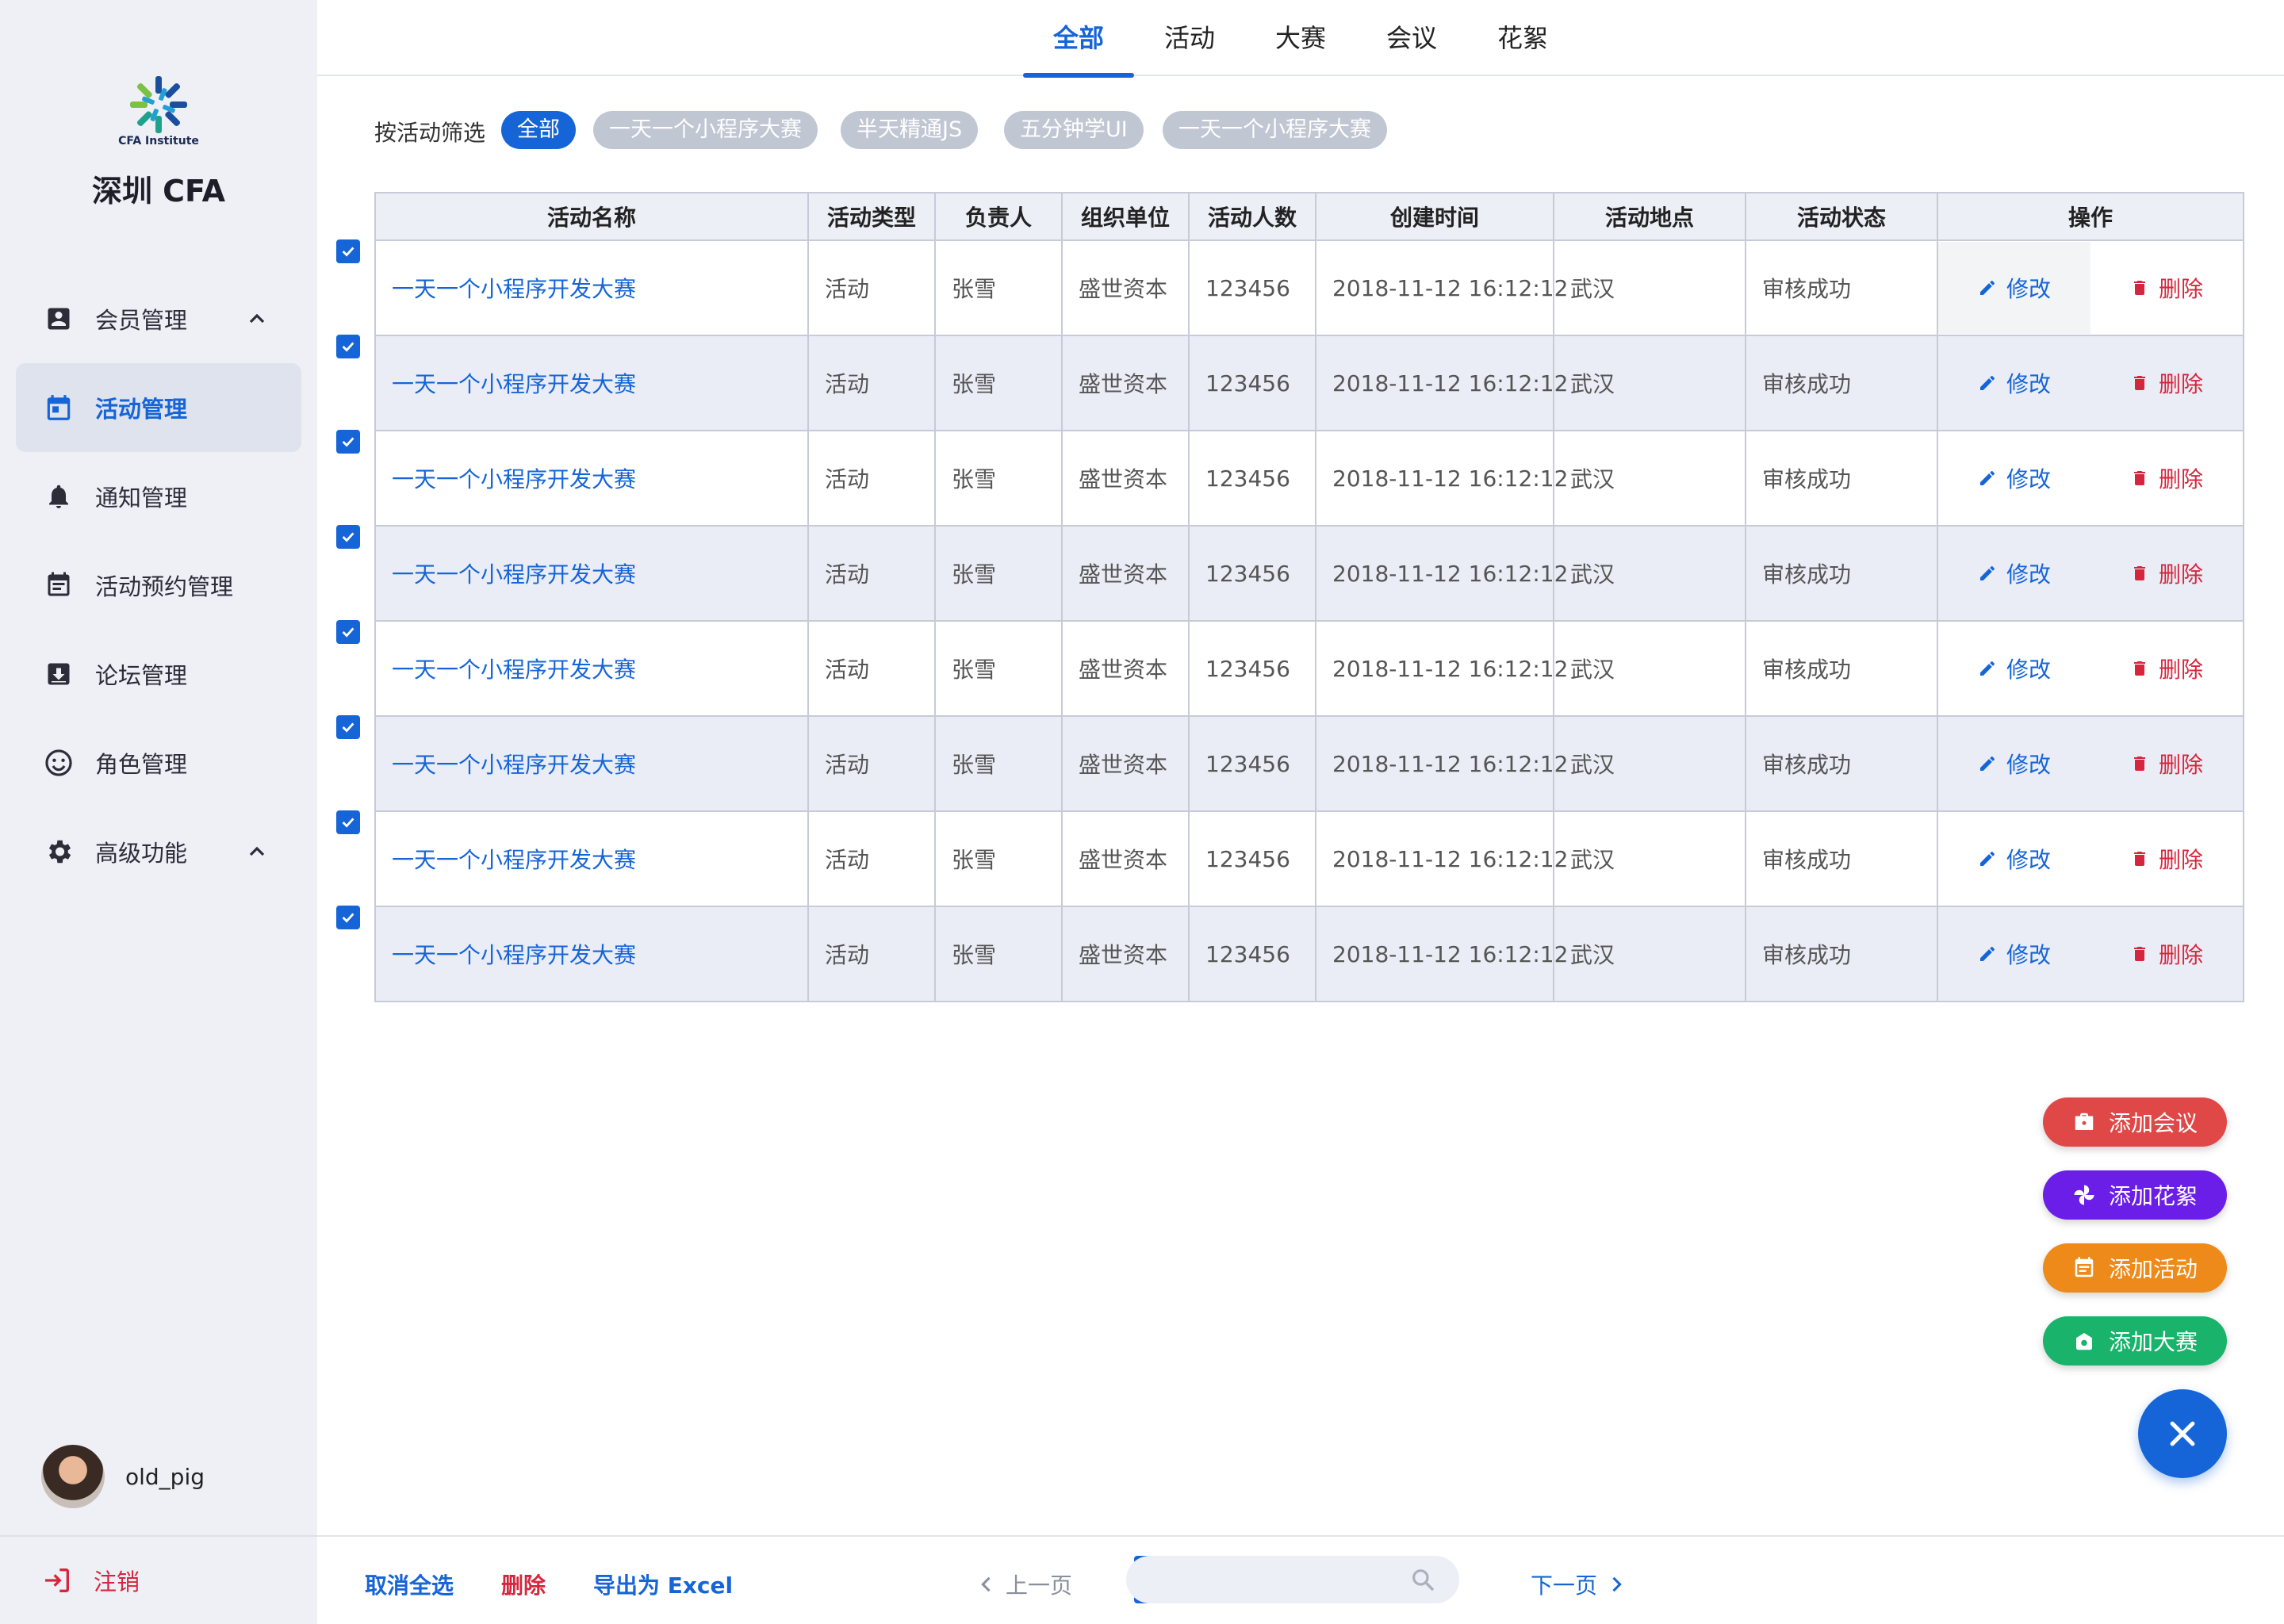 This screenshot has height=1624, width=2284. I want to click on add-highlight-button: 添加花絮, so click(2135, 1195).